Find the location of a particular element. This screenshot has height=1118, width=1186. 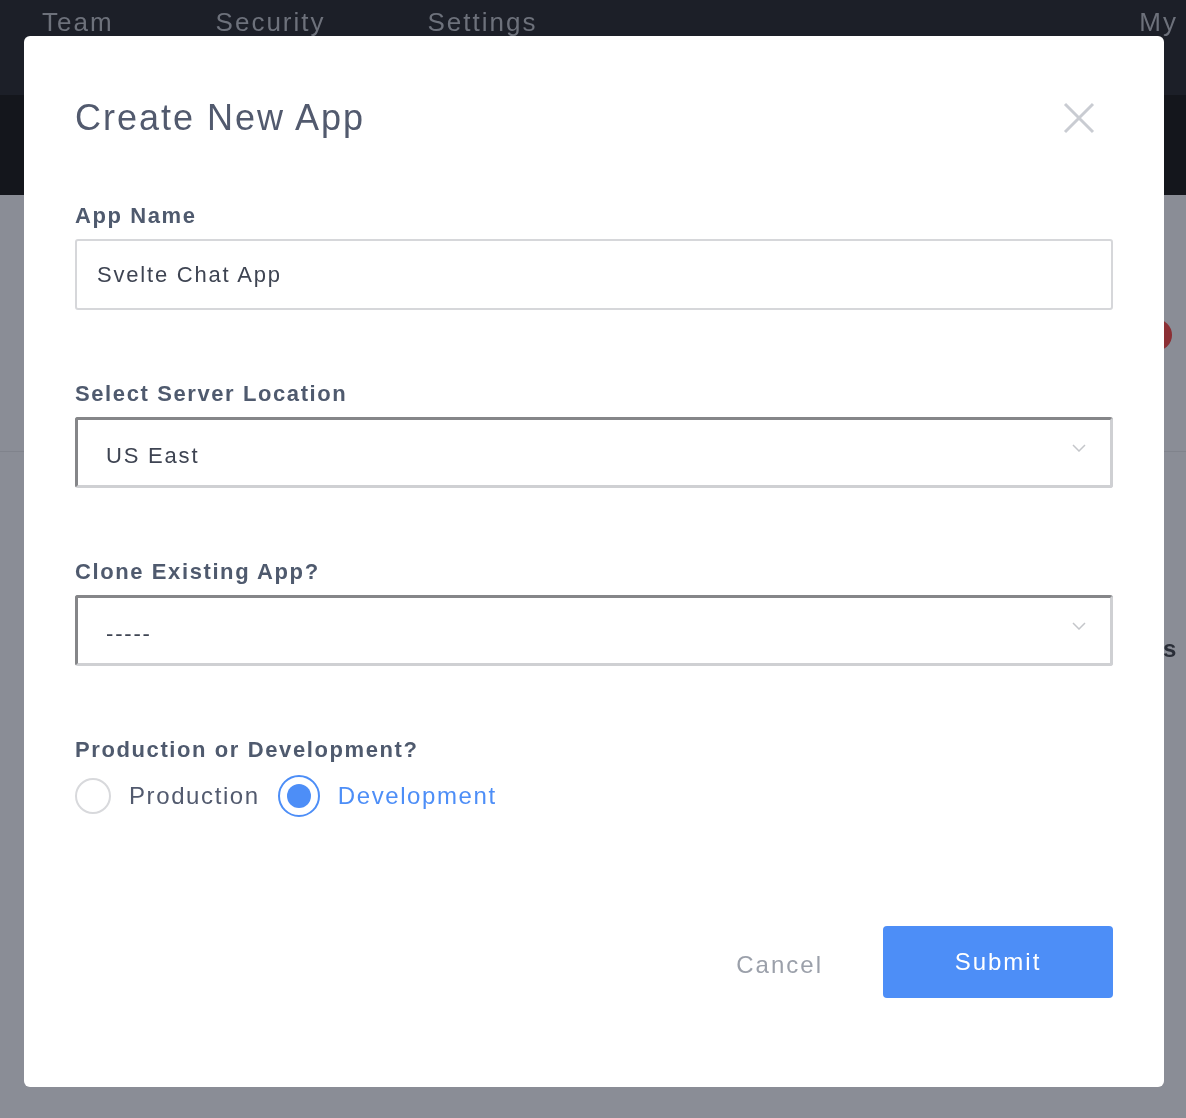

field-label: App Name is located at coordinates (136, 216).